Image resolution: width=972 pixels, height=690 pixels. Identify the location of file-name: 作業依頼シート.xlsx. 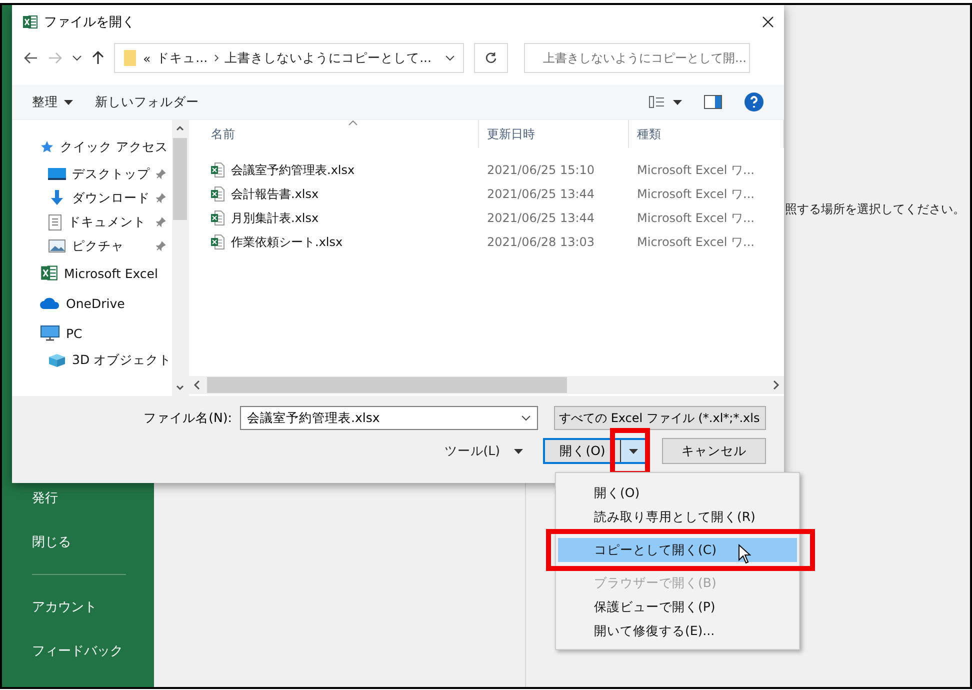
(287, 242).